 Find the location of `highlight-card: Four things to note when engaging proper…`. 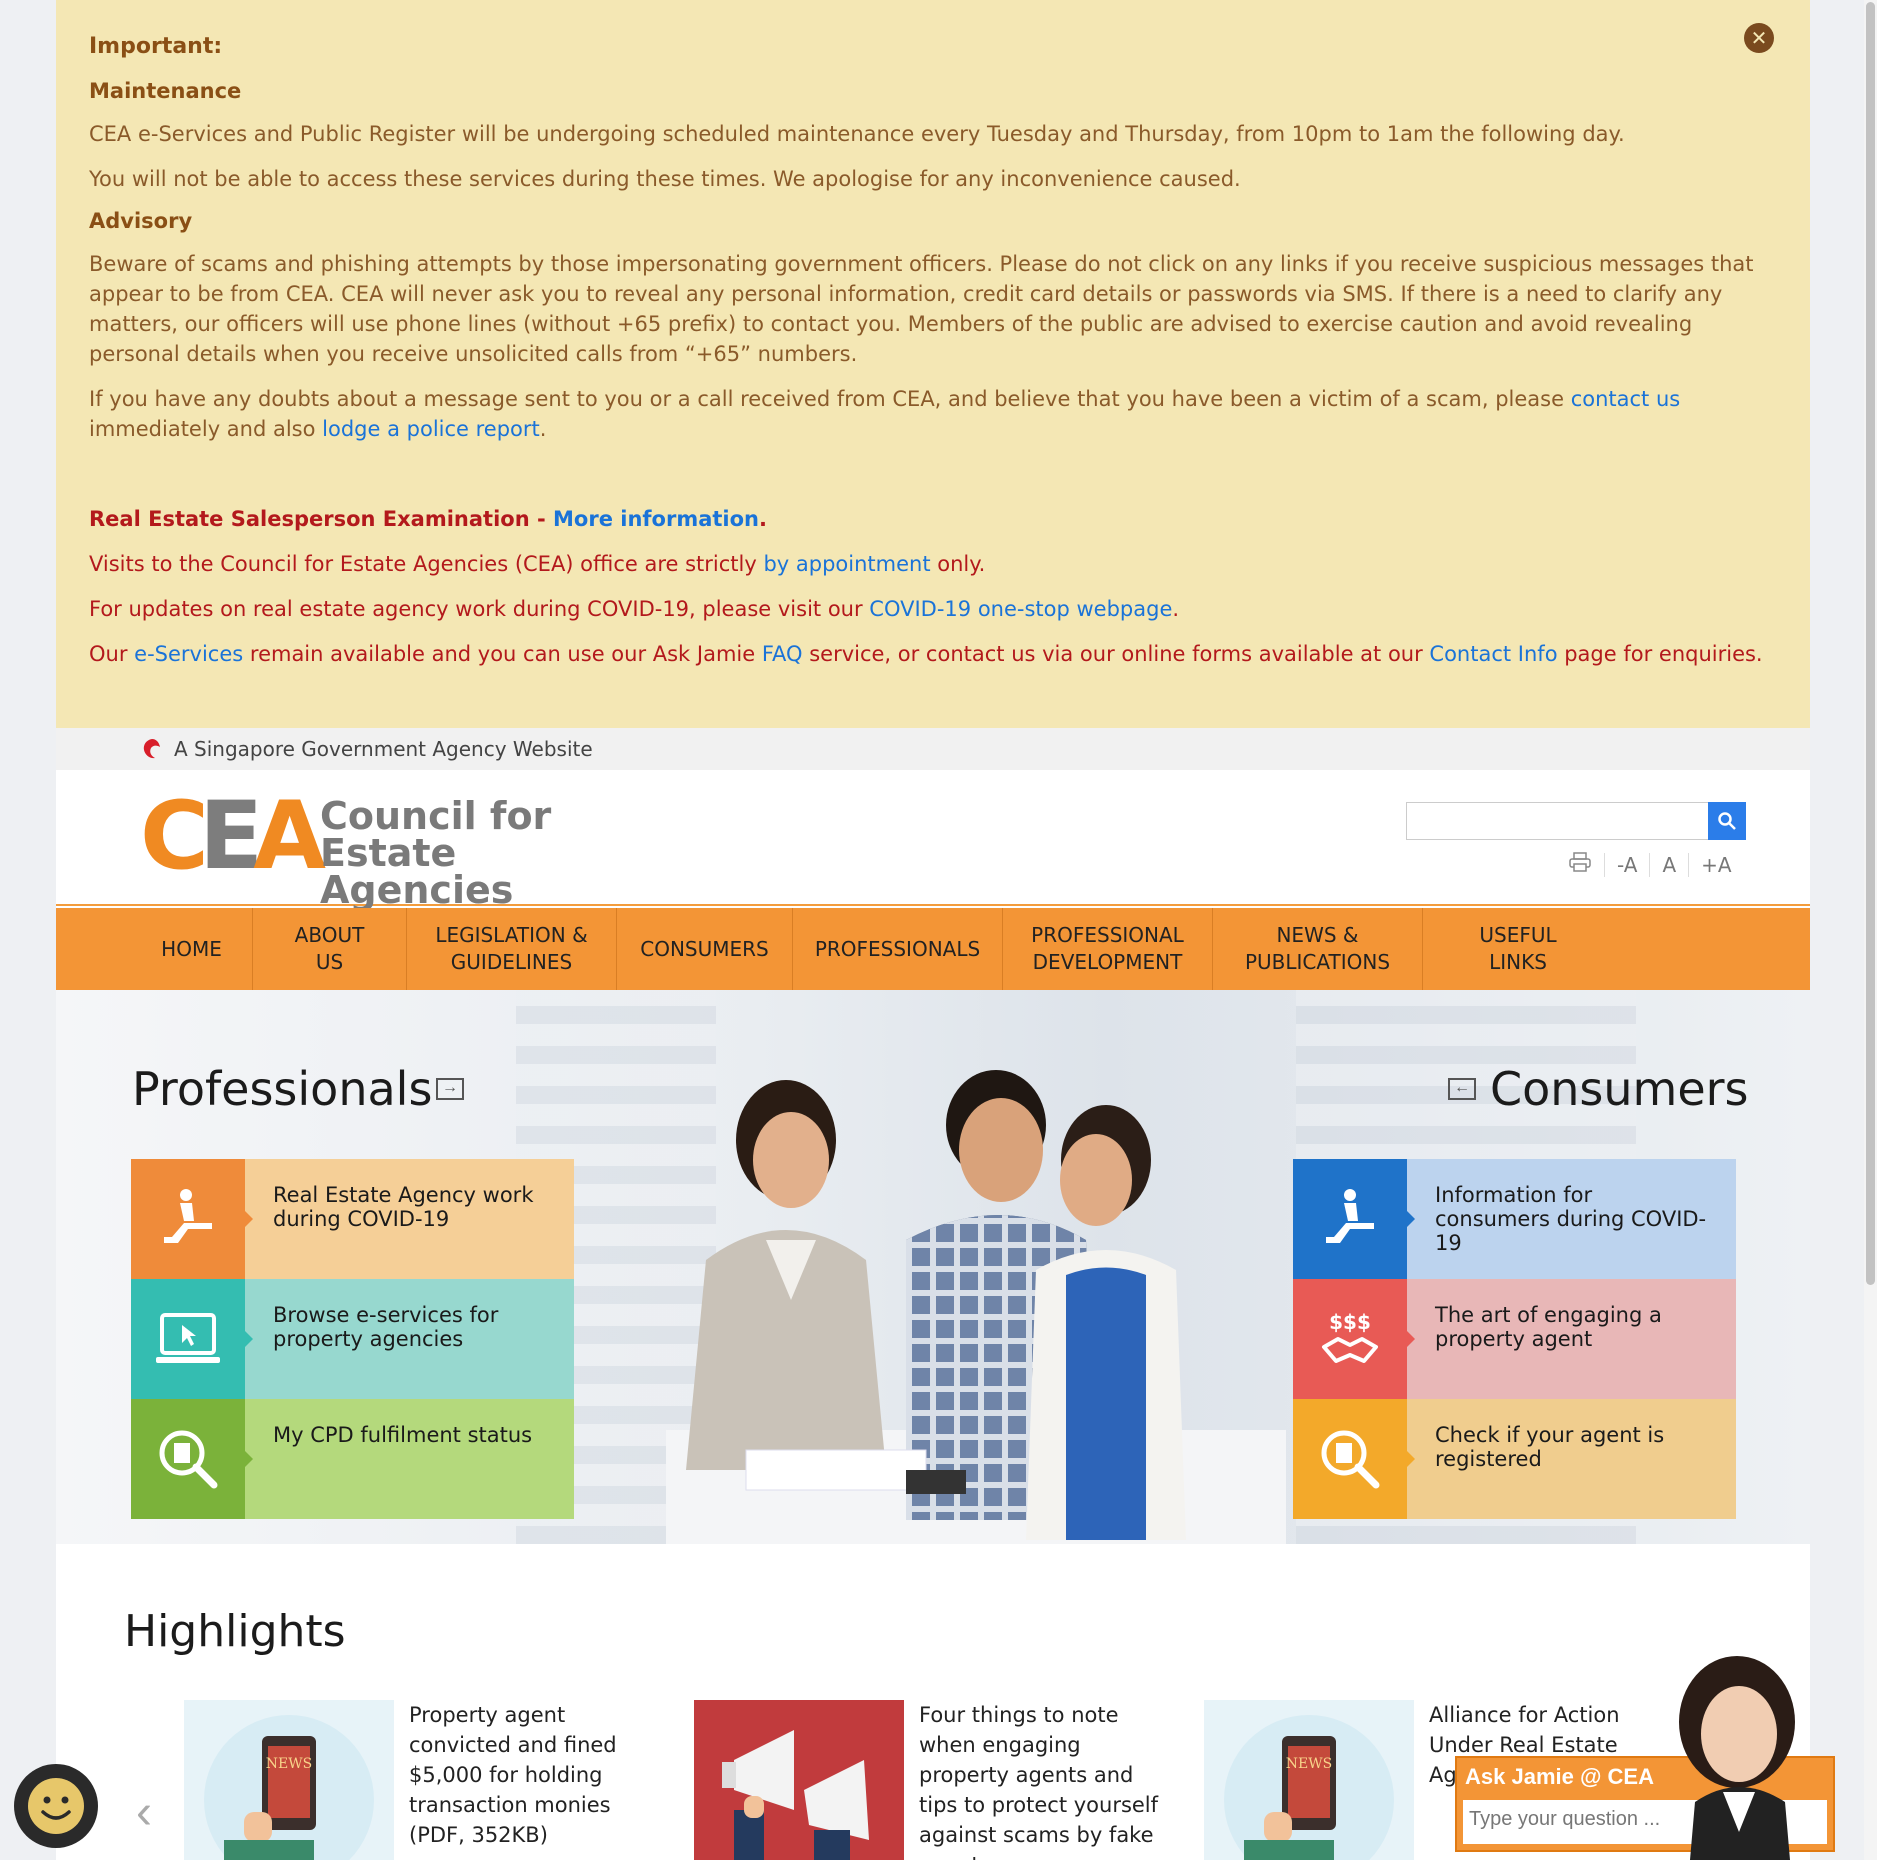

highlight-card: Four things to note when engaging proper… is located at coordinates (934, 1780).